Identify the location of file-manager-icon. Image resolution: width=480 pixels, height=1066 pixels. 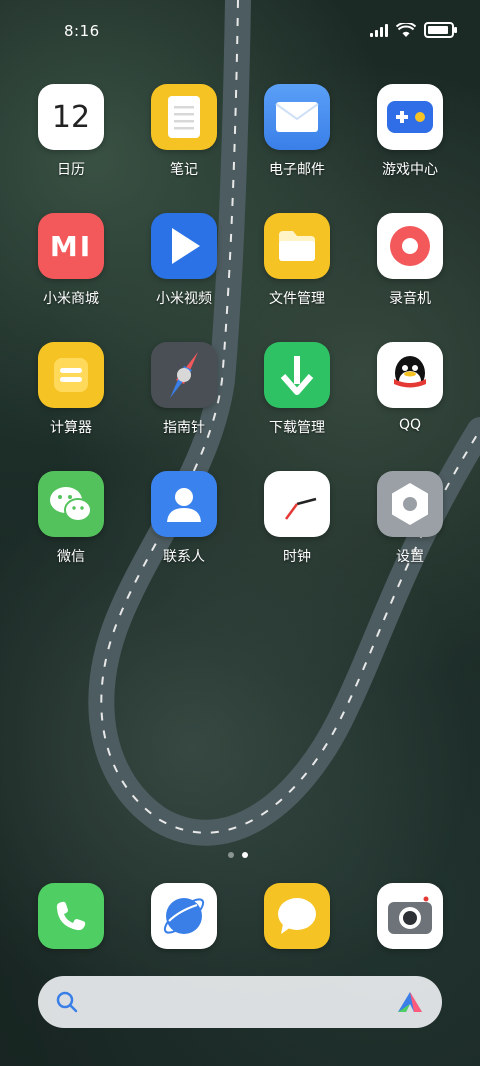
(297, 246).